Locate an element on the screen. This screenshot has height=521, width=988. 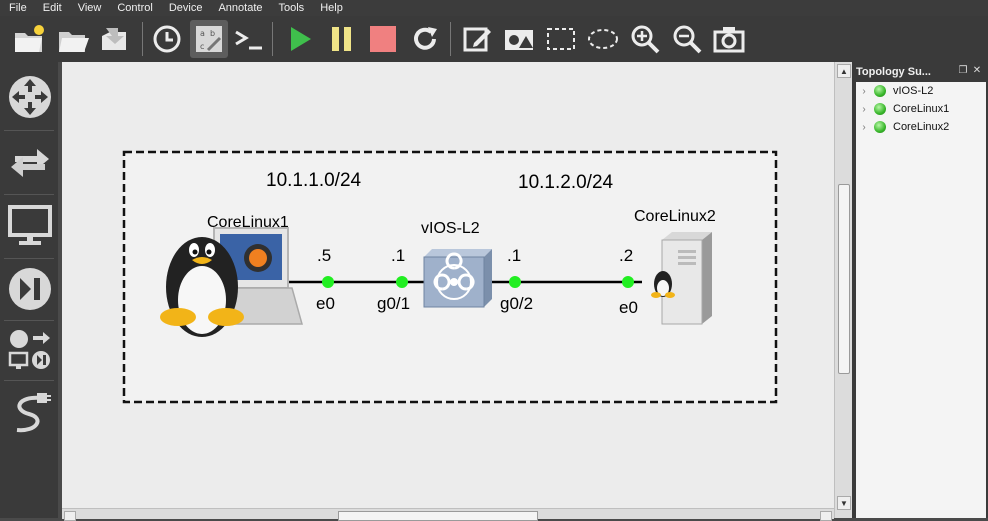
open-project-button is located at coordinates (73, 39).